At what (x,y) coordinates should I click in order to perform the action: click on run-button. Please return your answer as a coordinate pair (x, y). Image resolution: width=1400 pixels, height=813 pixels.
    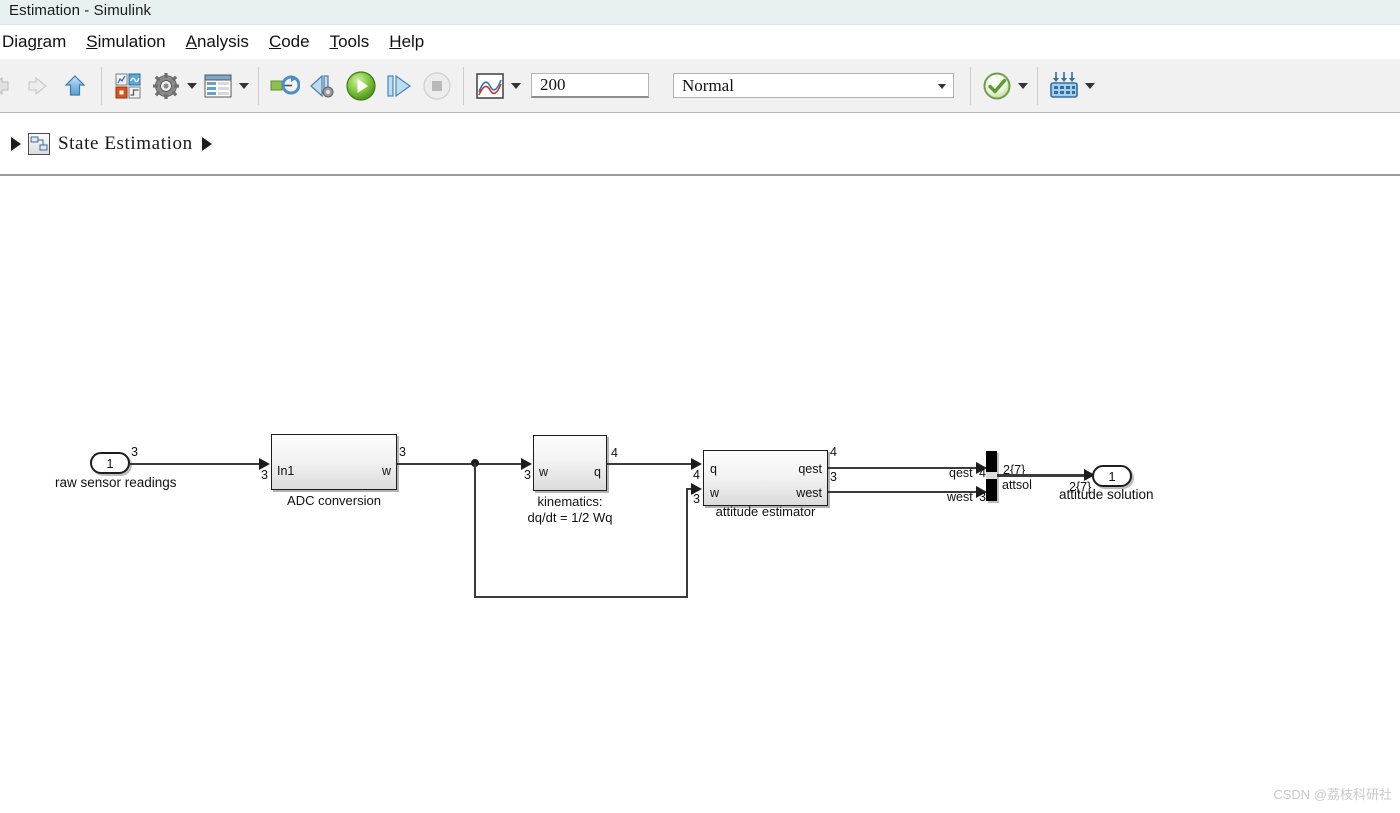
    Looking at the image, I should click on (361, 86).